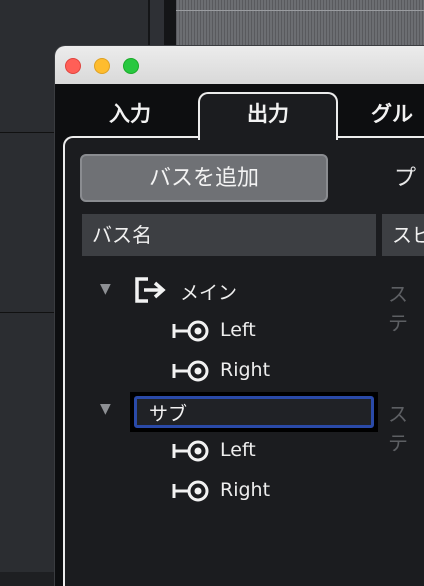 This screenshot has width=424, height=586. Describe the element at coordinates (300, 10) in the screenshot. I see `background-waveform-line` at that location.